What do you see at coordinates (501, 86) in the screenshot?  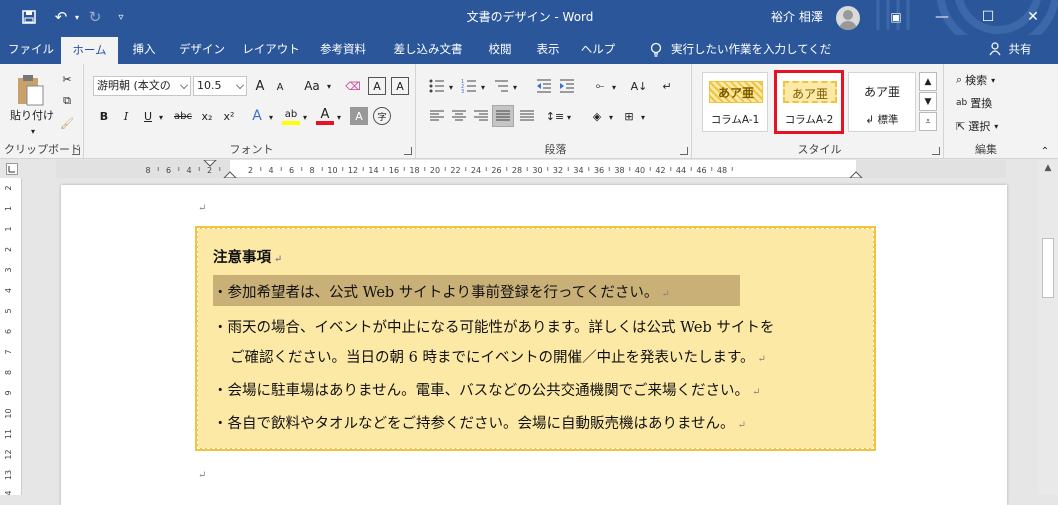 I see `multilevel-list-icon` at bounding box center [501, 86].